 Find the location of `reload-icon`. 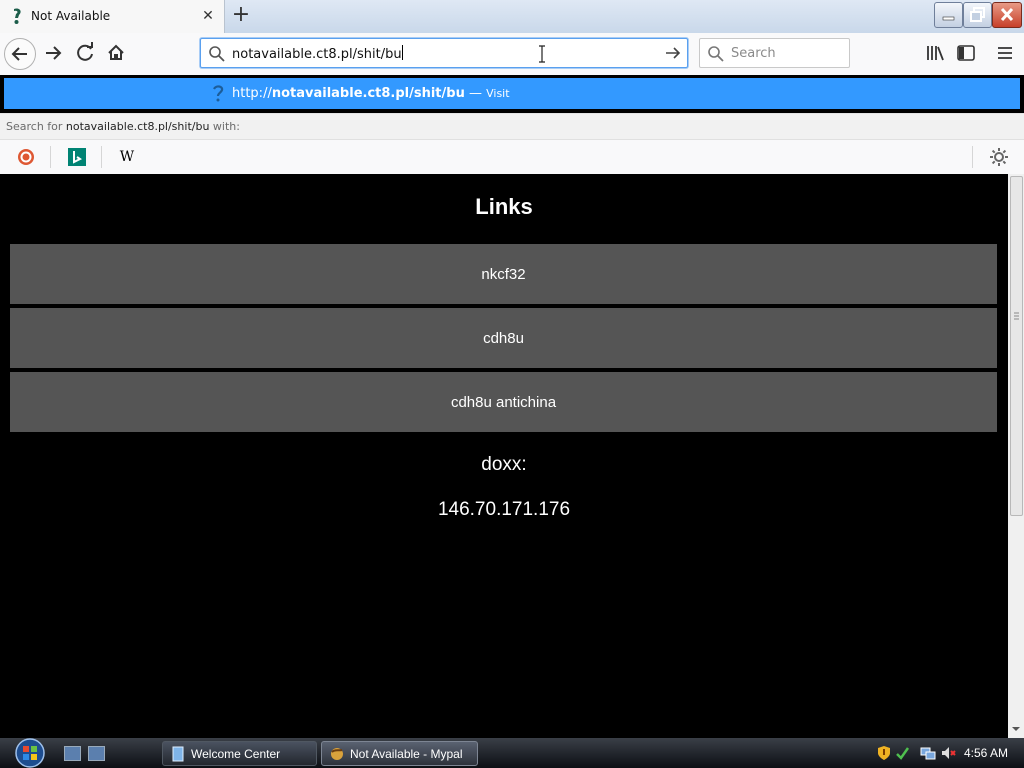

reload-icon is located at coordinates (85, 51).